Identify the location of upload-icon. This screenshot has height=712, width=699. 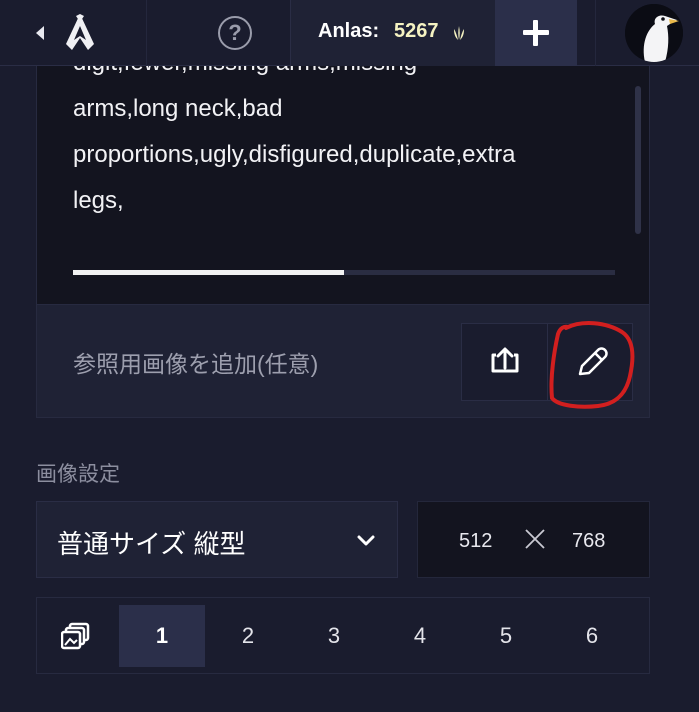
(505, 360).